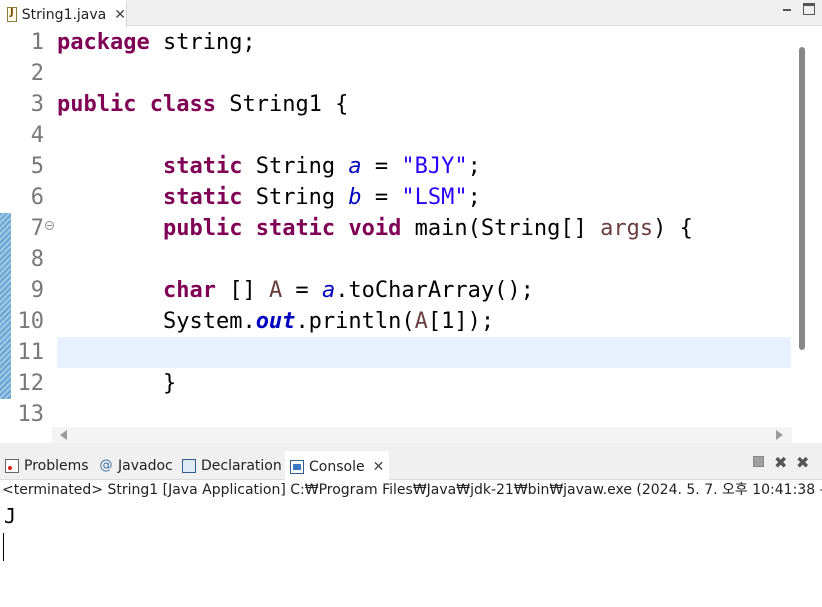 The width and height of the screenshot is (822, 607). Describe the element at coordinates (37, 104) in the screenshot. I see `line-number: 3` at that location.